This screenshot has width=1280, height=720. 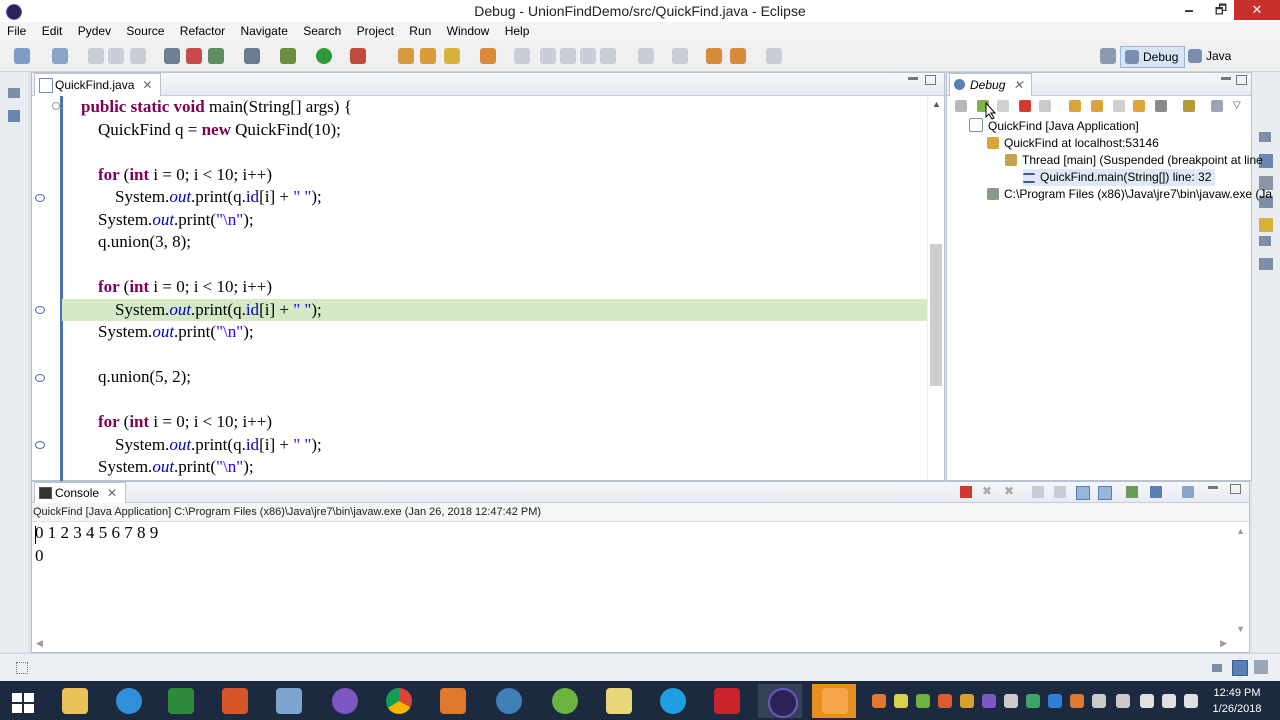 I want to click on open-folder-icon, so click(x=406, y=56).